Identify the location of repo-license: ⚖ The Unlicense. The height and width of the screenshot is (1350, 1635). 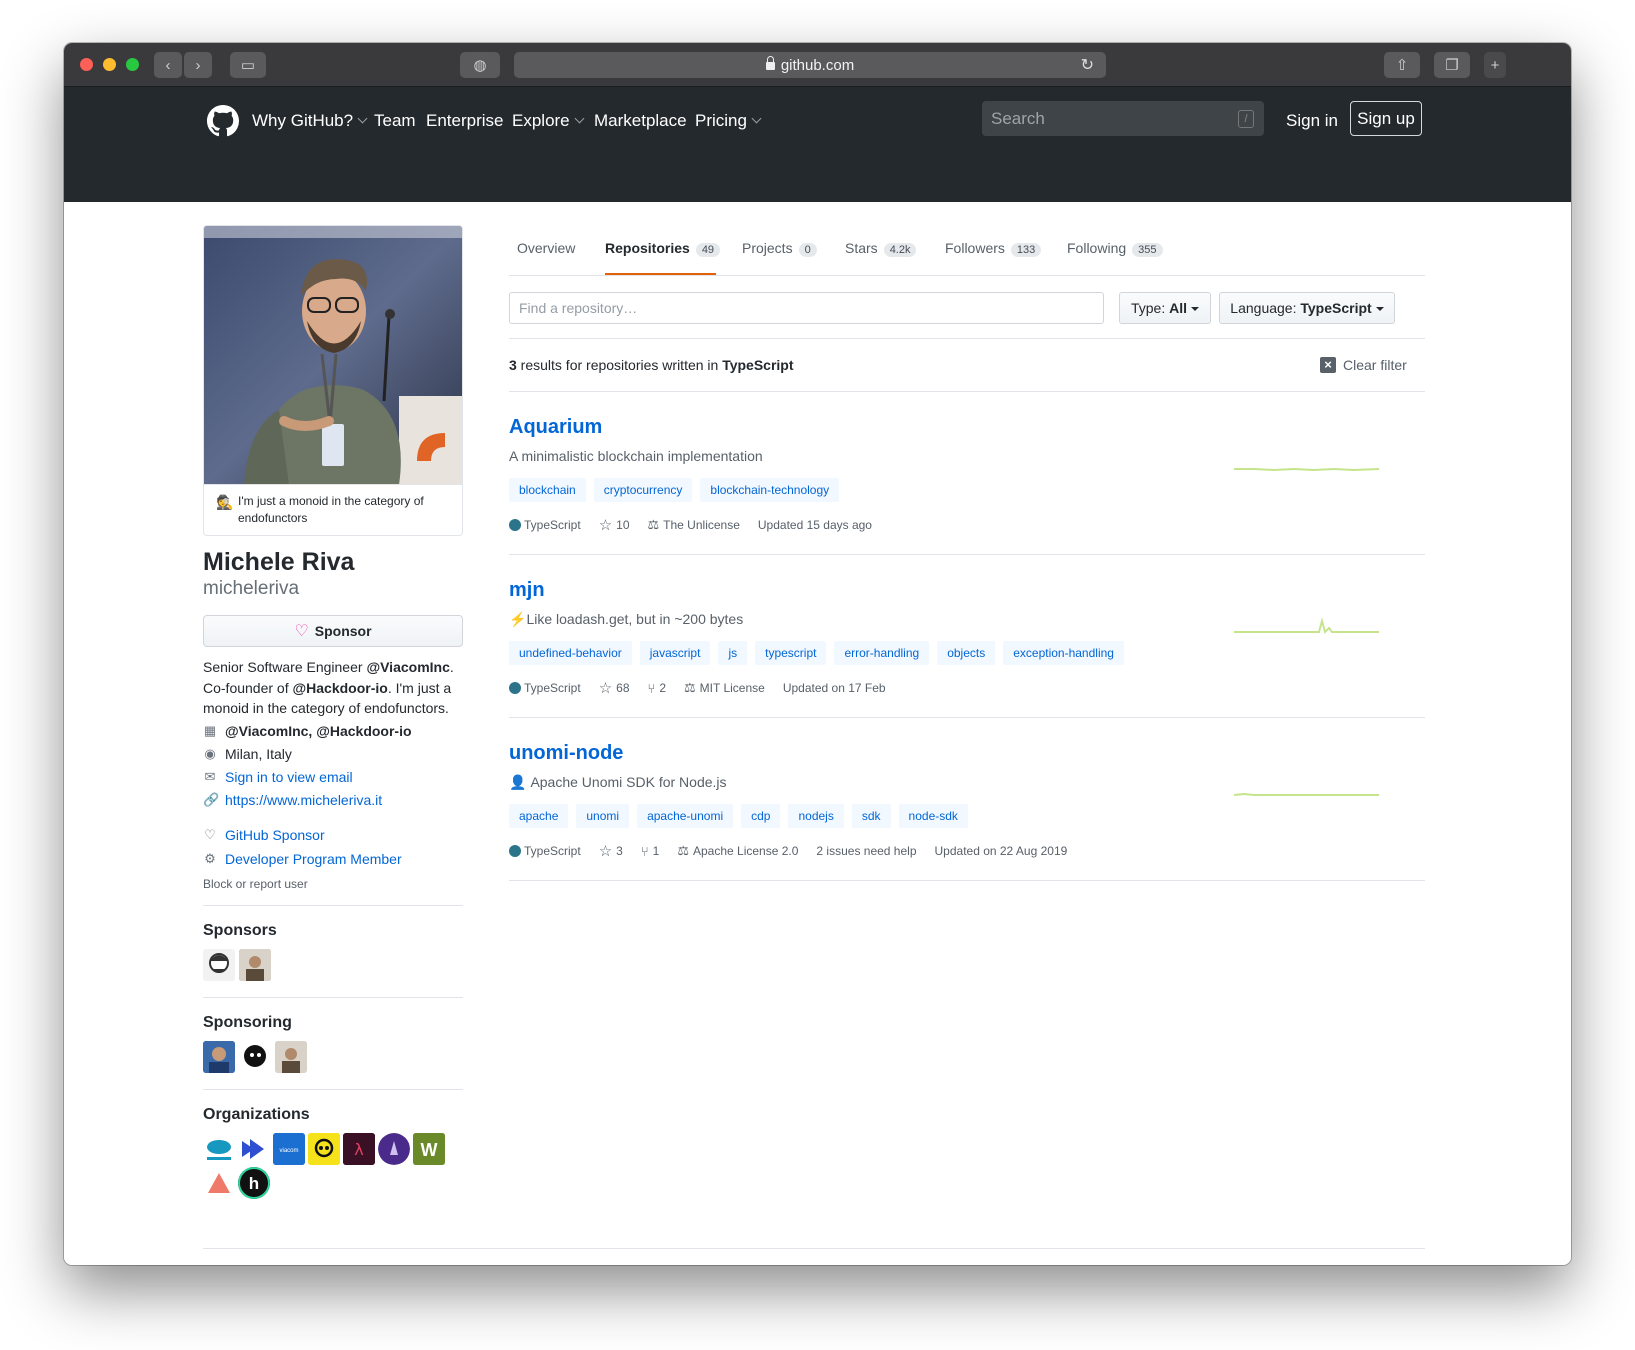
(693, 524).